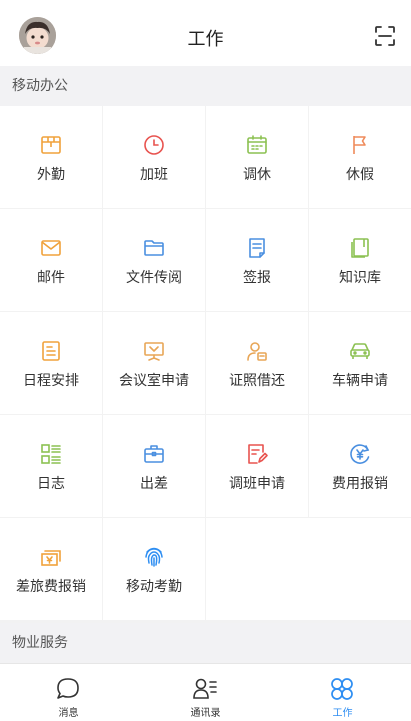 This screenshot has width=411, height=721. What do you see at coordinates (205, 86) in the screenshot?
I see `section-header-mobile-office: 移动办公` at bounding box center [205, 86].